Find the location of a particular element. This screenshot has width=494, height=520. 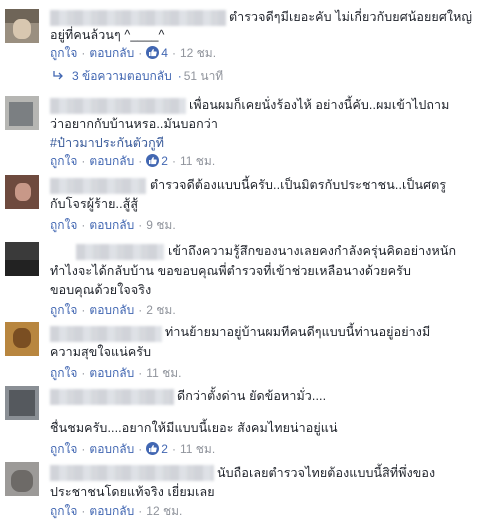

timestamp: 9 ชม. is located at coordinates (160, 225).